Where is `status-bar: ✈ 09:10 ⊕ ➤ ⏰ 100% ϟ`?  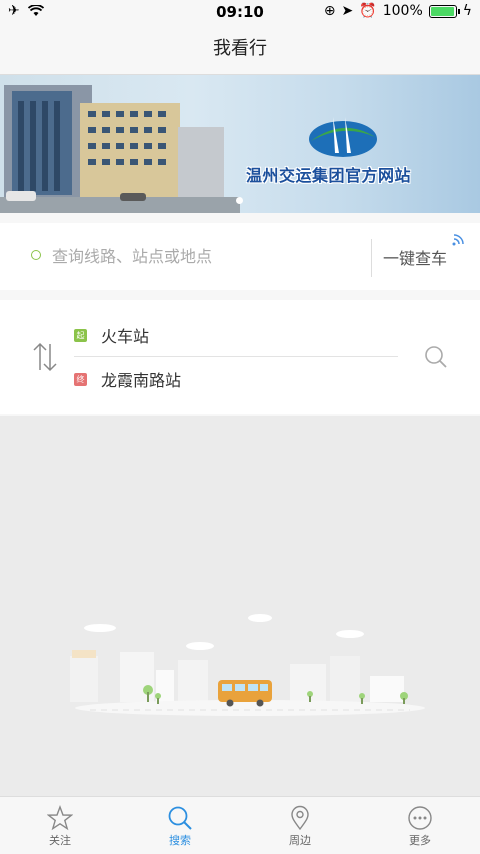
status-bar: ✈ 09:10 ⊕ ➤ ⏰ 100% ϟ is located at coordinates (240, 12).